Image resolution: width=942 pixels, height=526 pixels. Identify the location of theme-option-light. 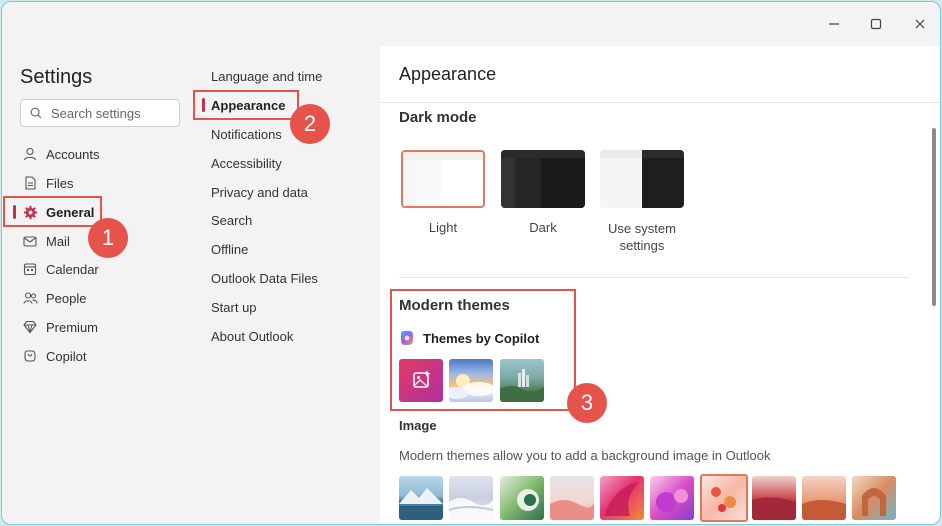
(443, 179).